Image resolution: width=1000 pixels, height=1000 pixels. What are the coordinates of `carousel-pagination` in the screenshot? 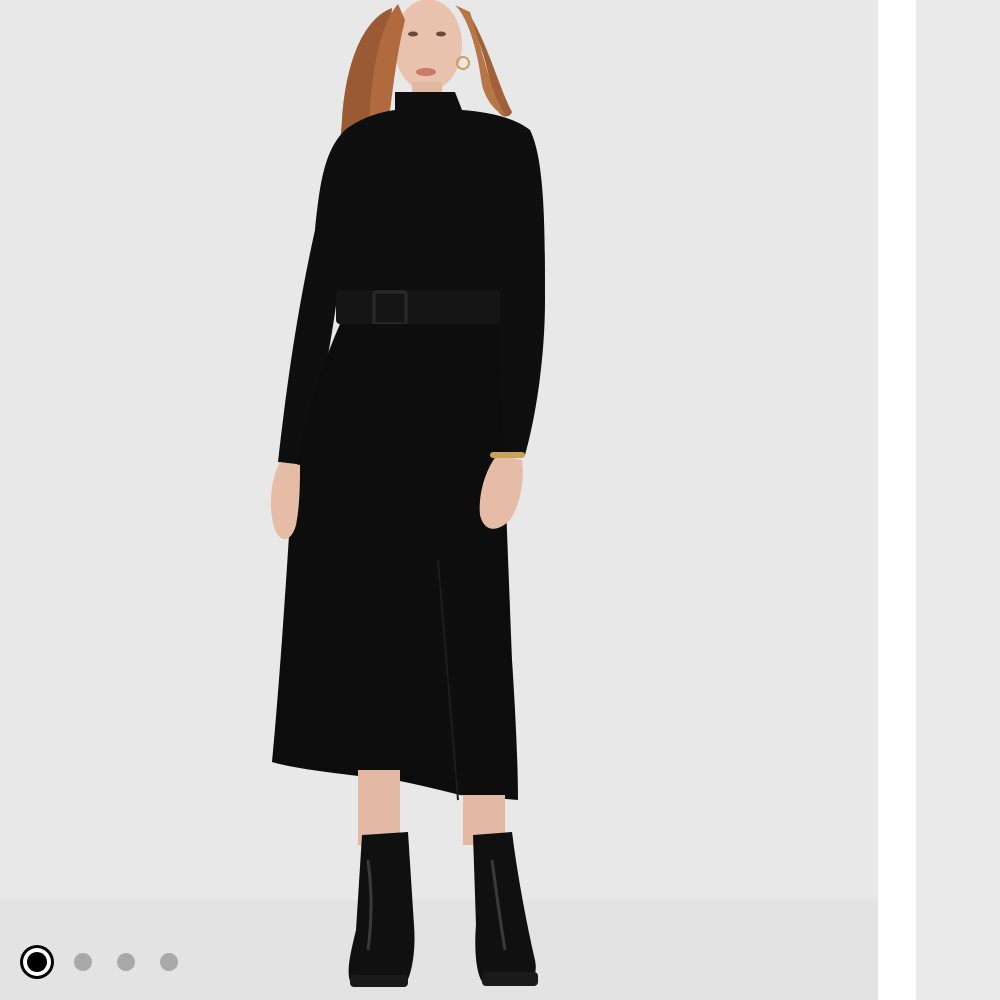 It's located at (99, 962).